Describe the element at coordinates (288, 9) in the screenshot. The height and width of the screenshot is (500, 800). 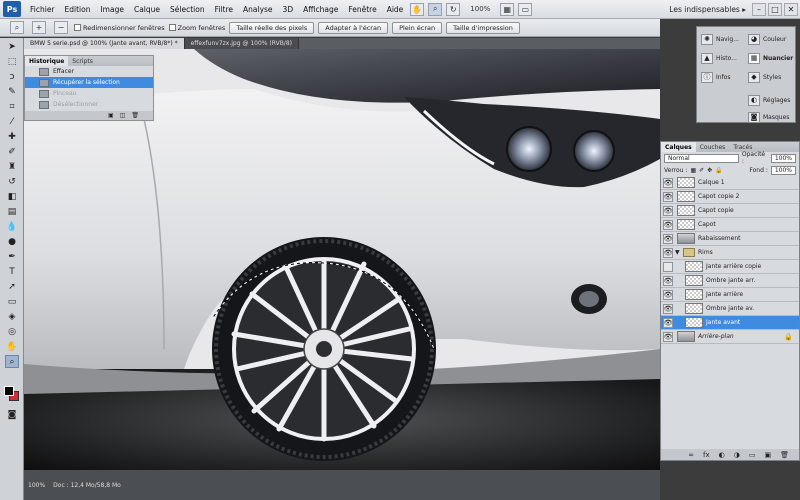
I see `menu-3d: 3D` at that location.